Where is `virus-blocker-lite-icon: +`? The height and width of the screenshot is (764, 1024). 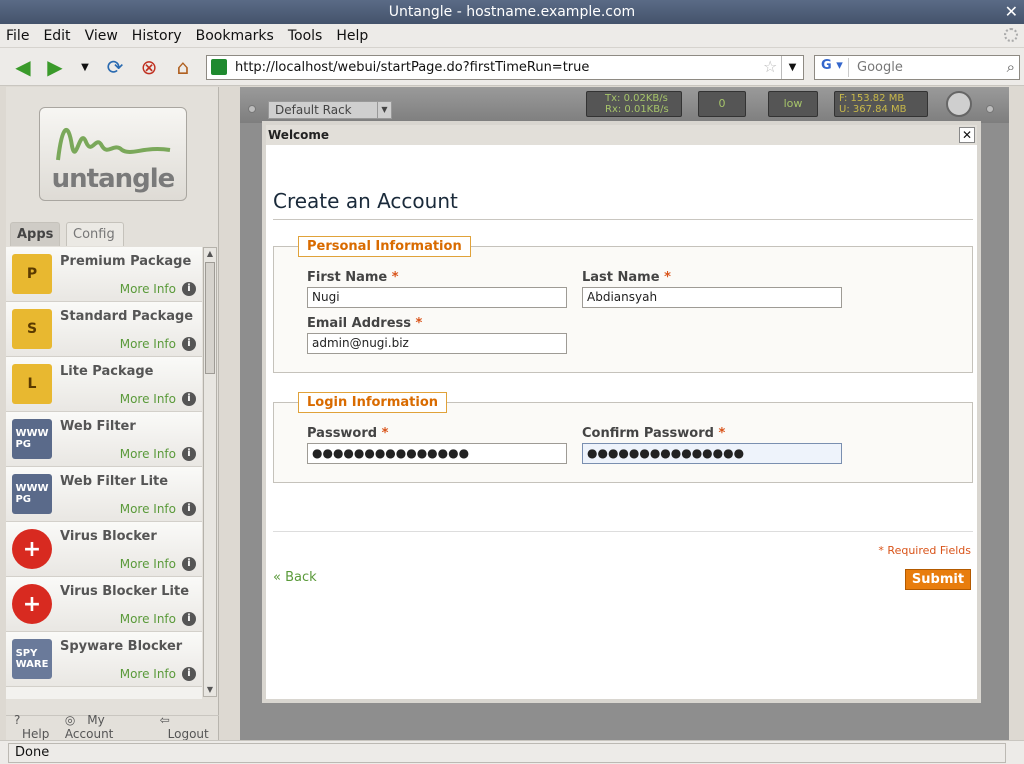 virus-blocker-lite-icon: + is located at coordinates (32, 604).